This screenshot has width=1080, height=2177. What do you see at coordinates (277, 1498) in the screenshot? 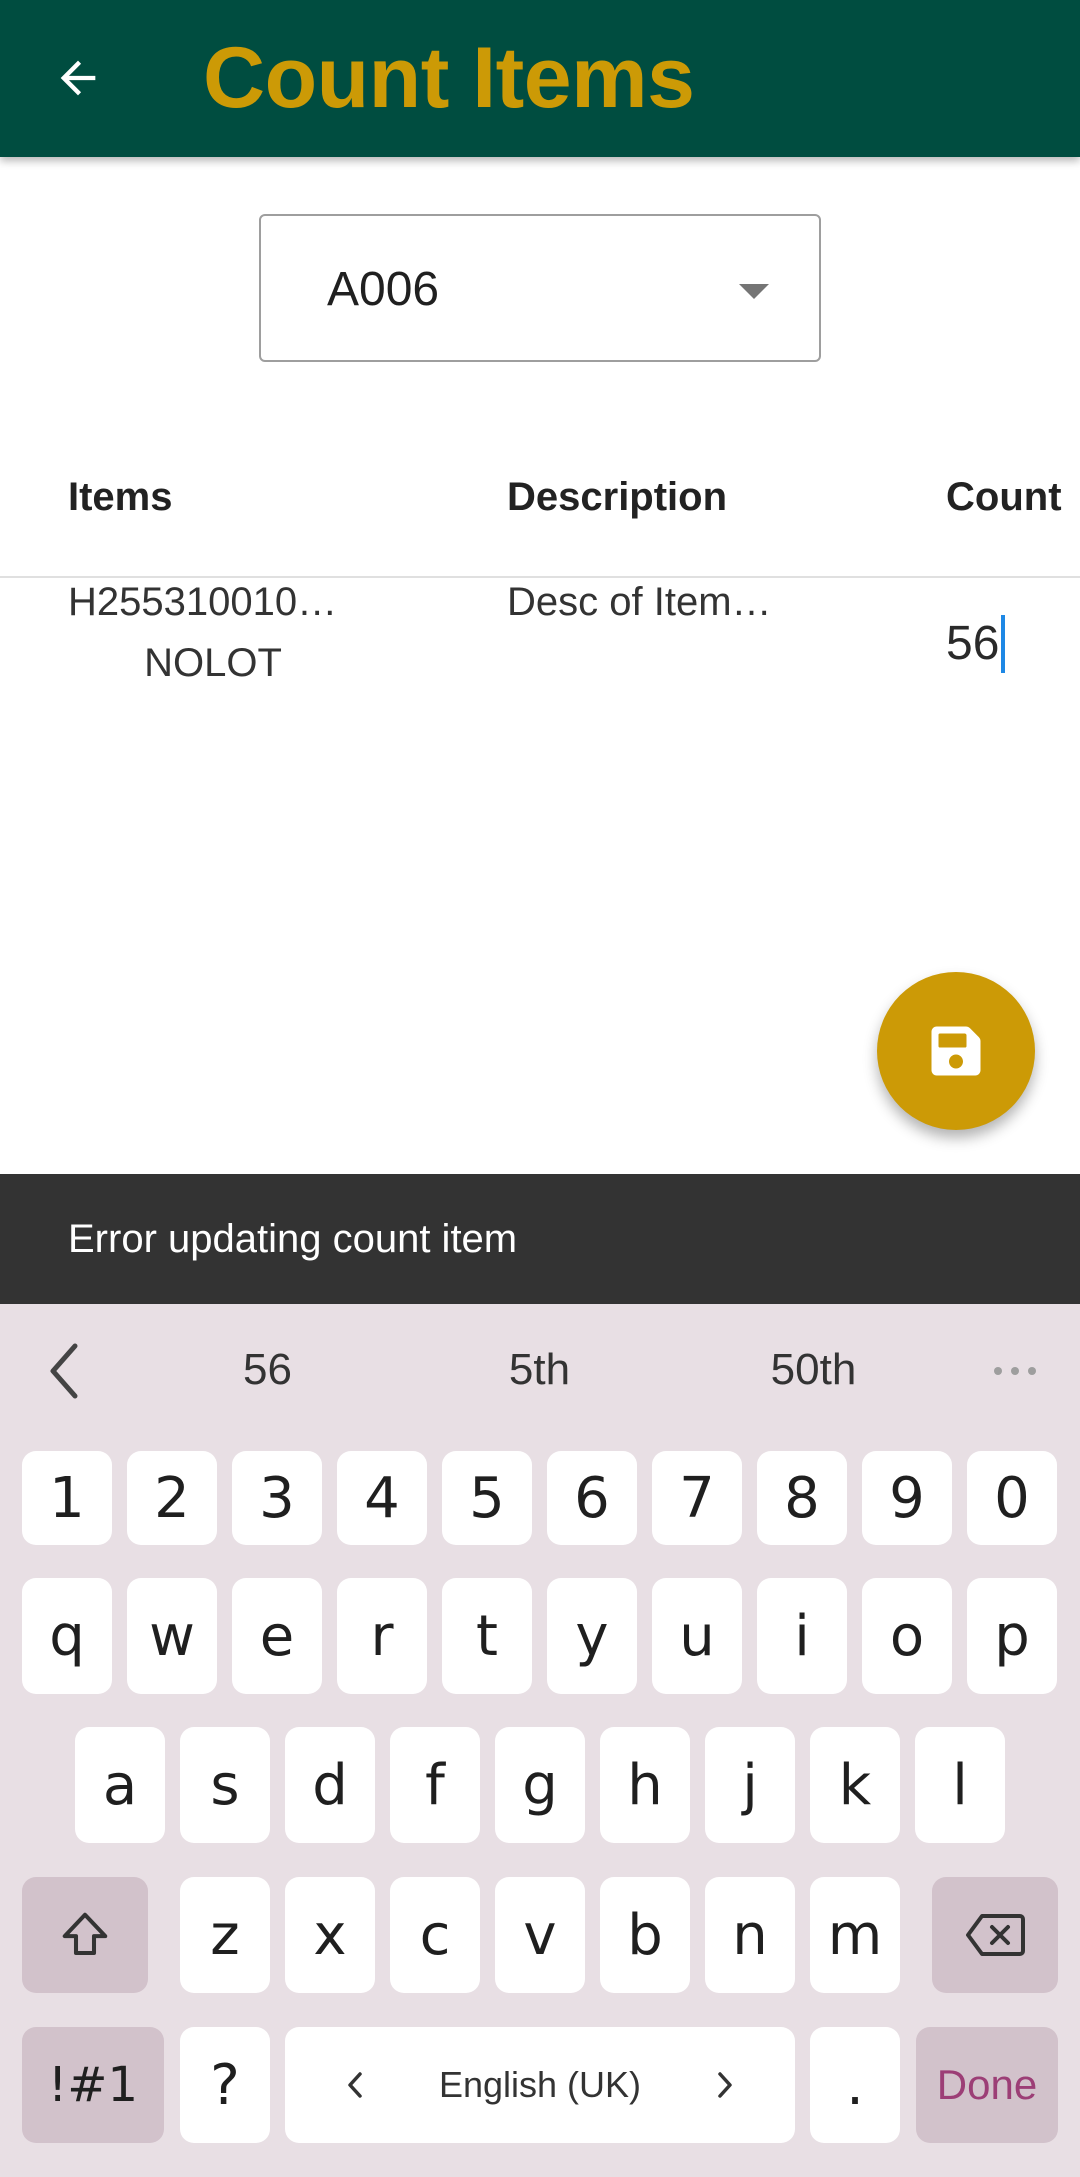
I see `key-3: 3` at bounding box center [277, 1498].